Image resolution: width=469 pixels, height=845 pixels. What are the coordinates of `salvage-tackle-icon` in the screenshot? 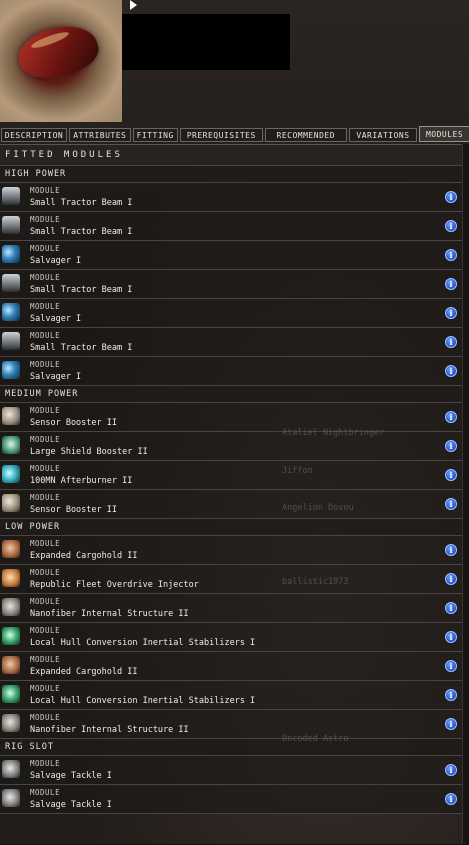 It's located at (11, 798).